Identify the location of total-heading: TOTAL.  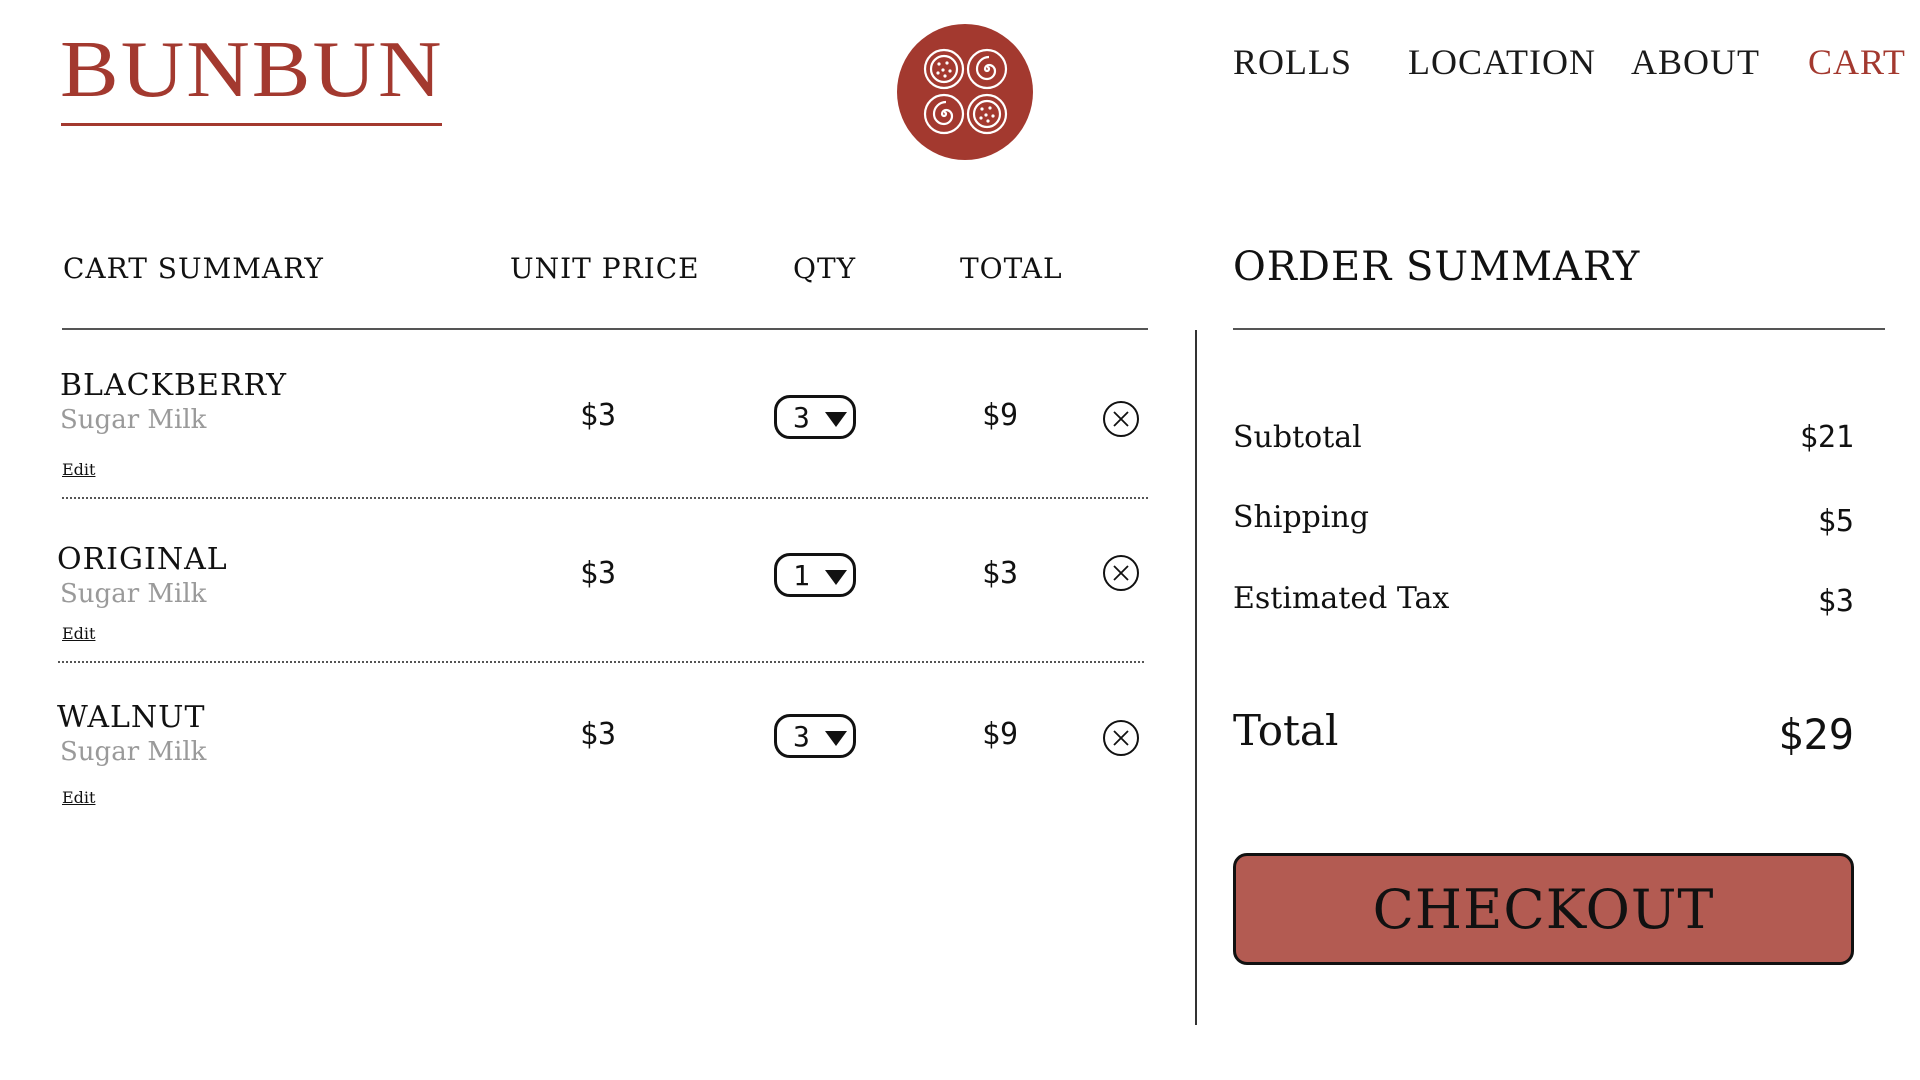
(1011, 268).